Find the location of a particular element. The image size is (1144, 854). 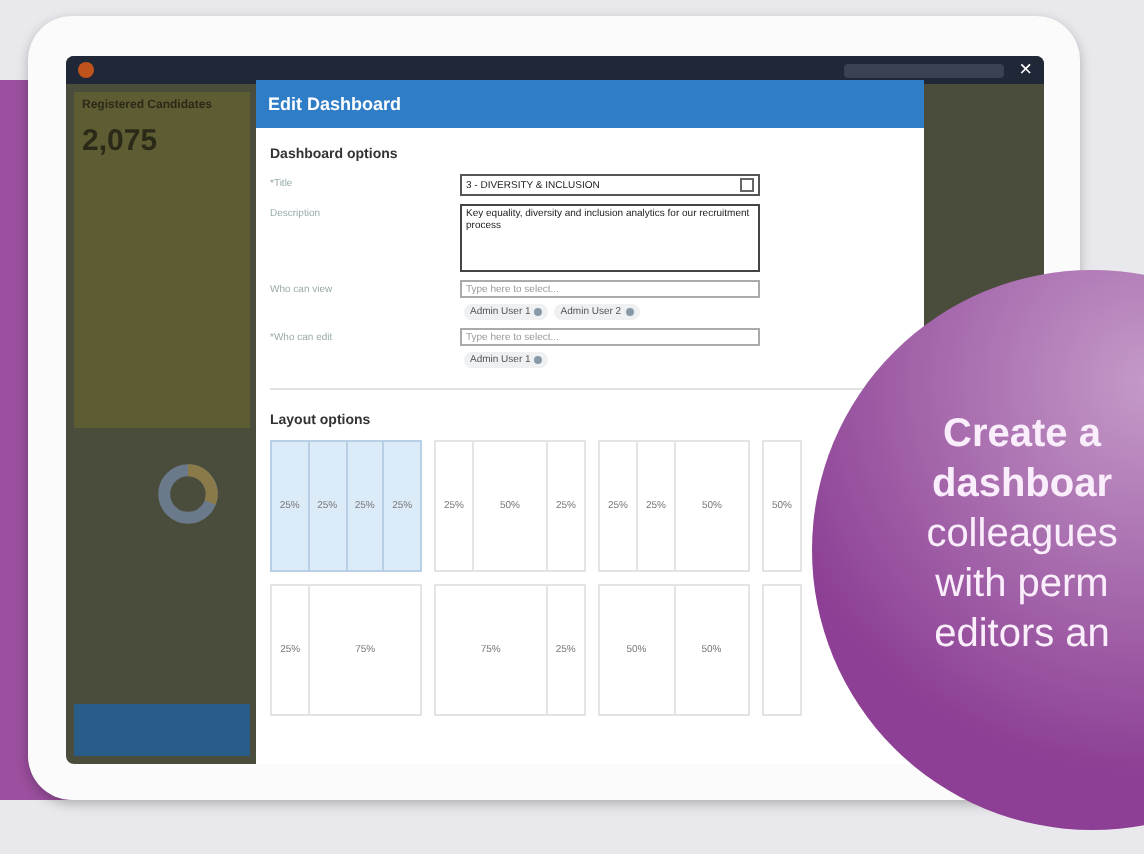

promo-text: colleagues is located at coordinates (1022, 535).